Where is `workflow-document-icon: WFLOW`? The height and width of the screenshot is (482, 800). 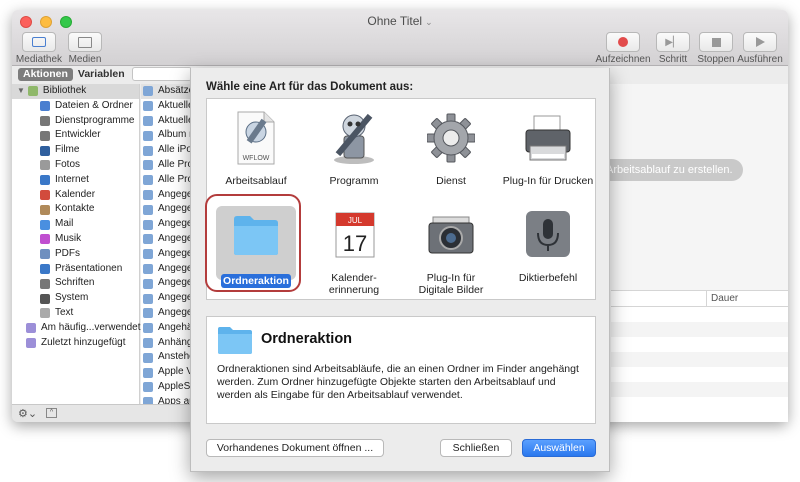
workflow-document-icon: WFLOW is located at coordinates (256, 138).